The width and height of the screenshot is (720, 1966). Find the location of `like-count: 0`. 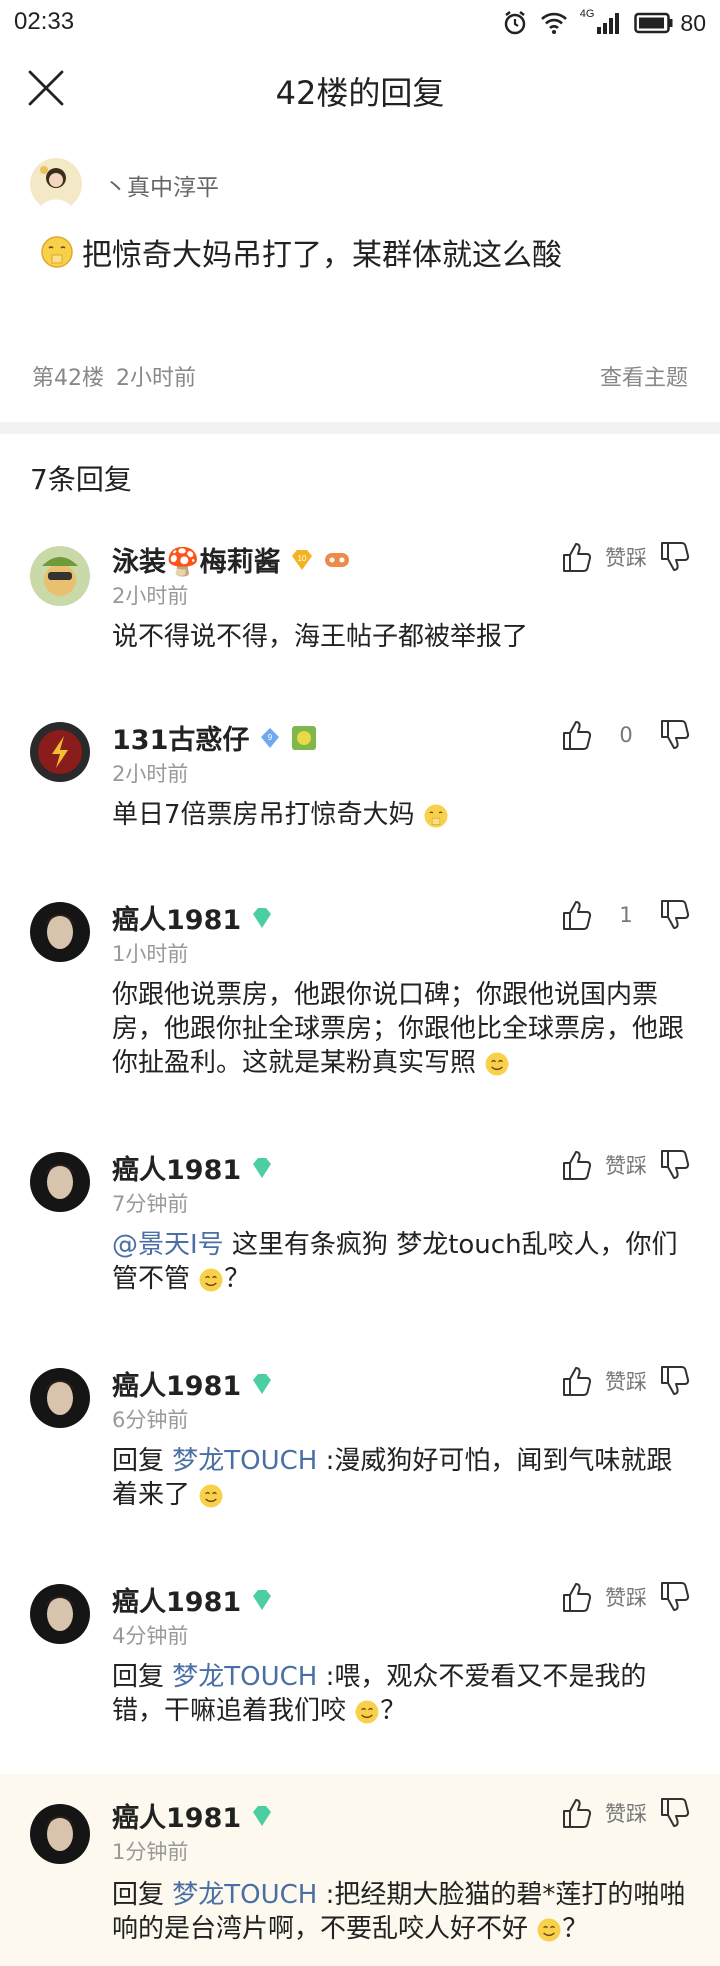

like-count: 0 is located at coordinates (626, 735).